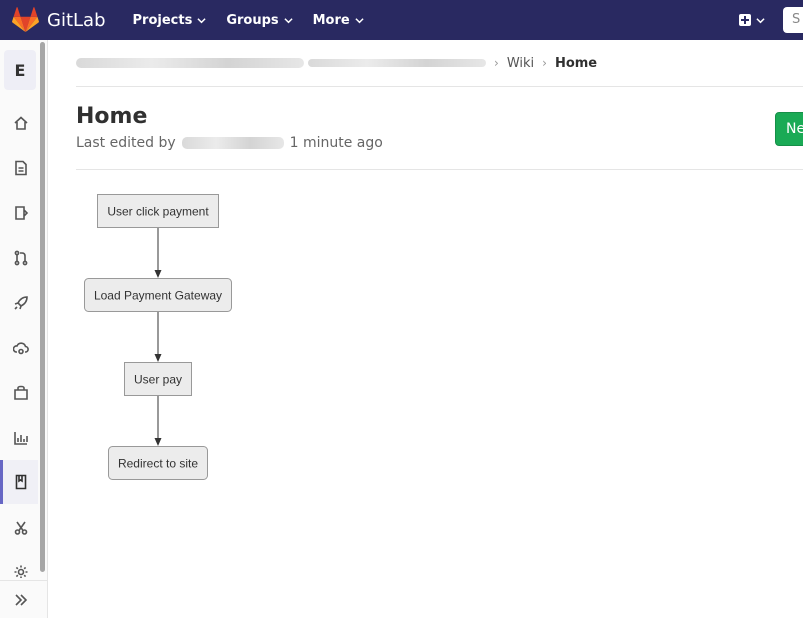 The width and height of the screenshot is (803, 618). I want to click on flow-node-user-pay: User pay, so click(158, 379).